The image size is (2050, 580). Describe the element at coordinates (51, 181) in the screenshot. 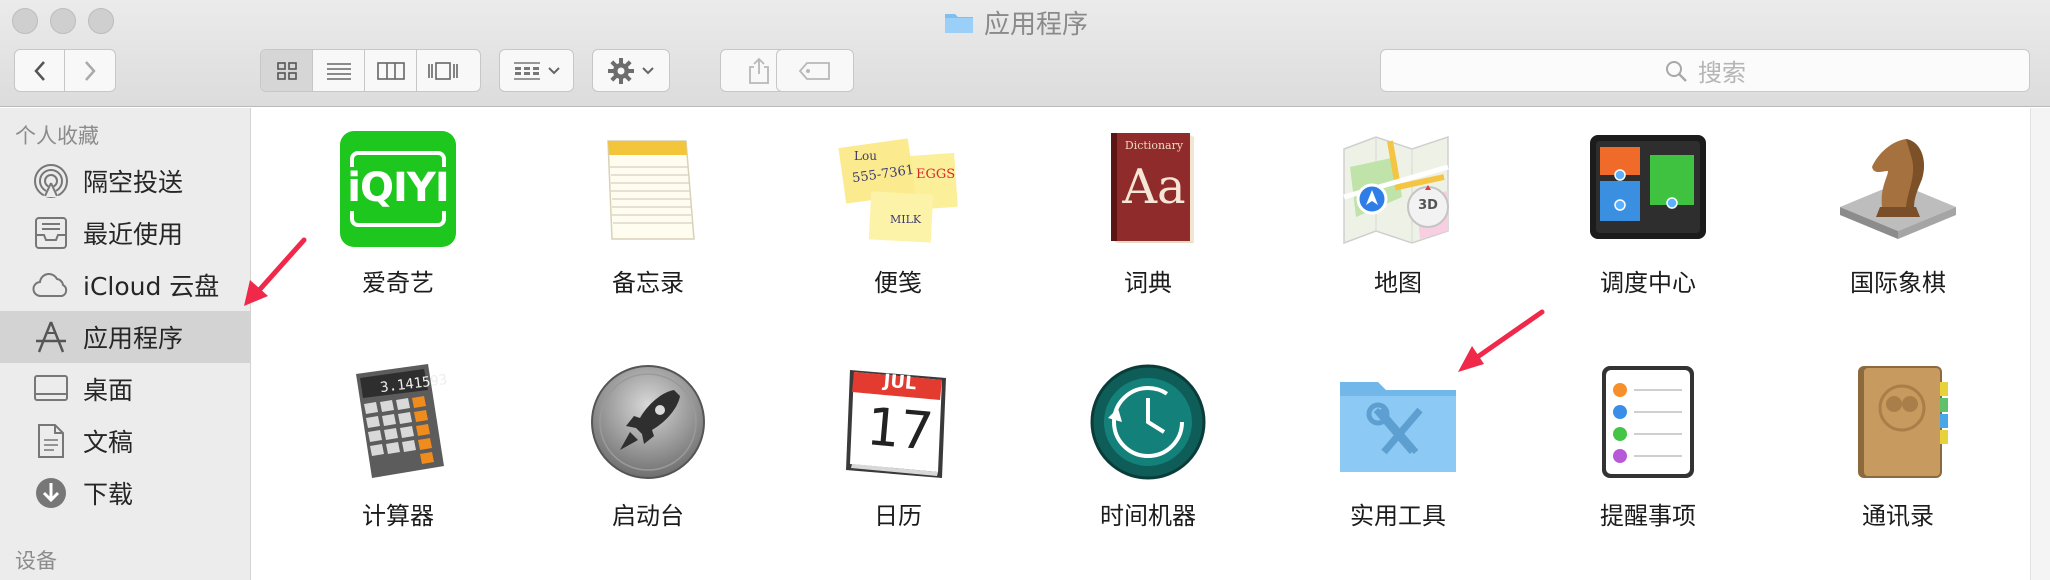

I see `airdrop-icon` at that location.